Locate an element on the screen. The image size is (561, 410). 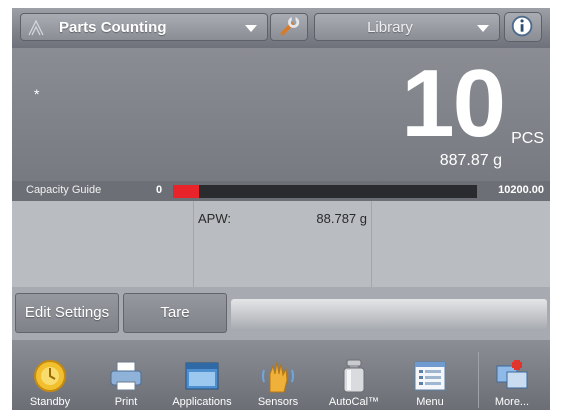
nav-menu: Menu is located at coordinates (430, 375).